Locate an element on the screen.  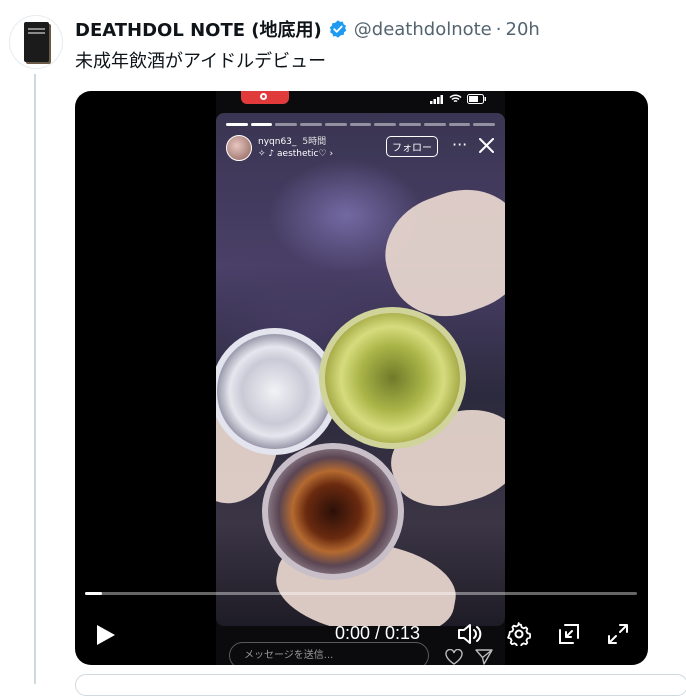
thread-line is located at coordinates (35, 379).